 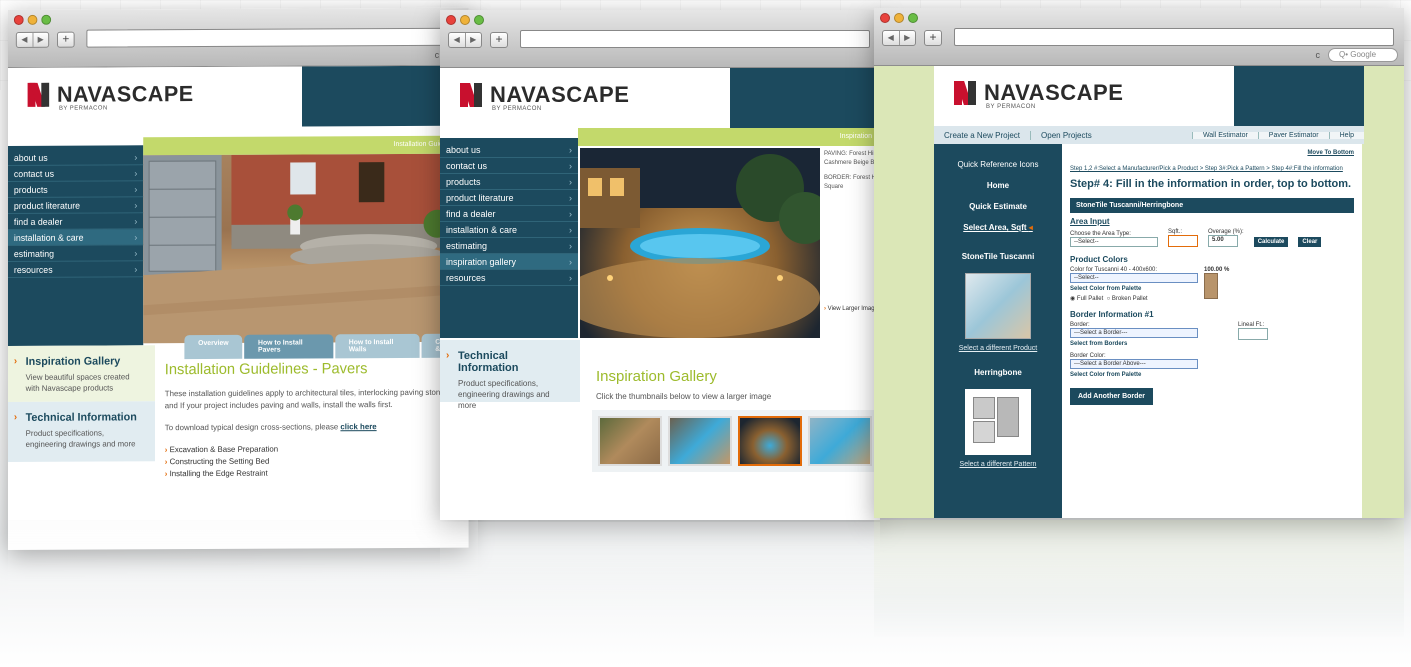 I want to click on overage-input: 5.00, so click(x=1223, y=241).